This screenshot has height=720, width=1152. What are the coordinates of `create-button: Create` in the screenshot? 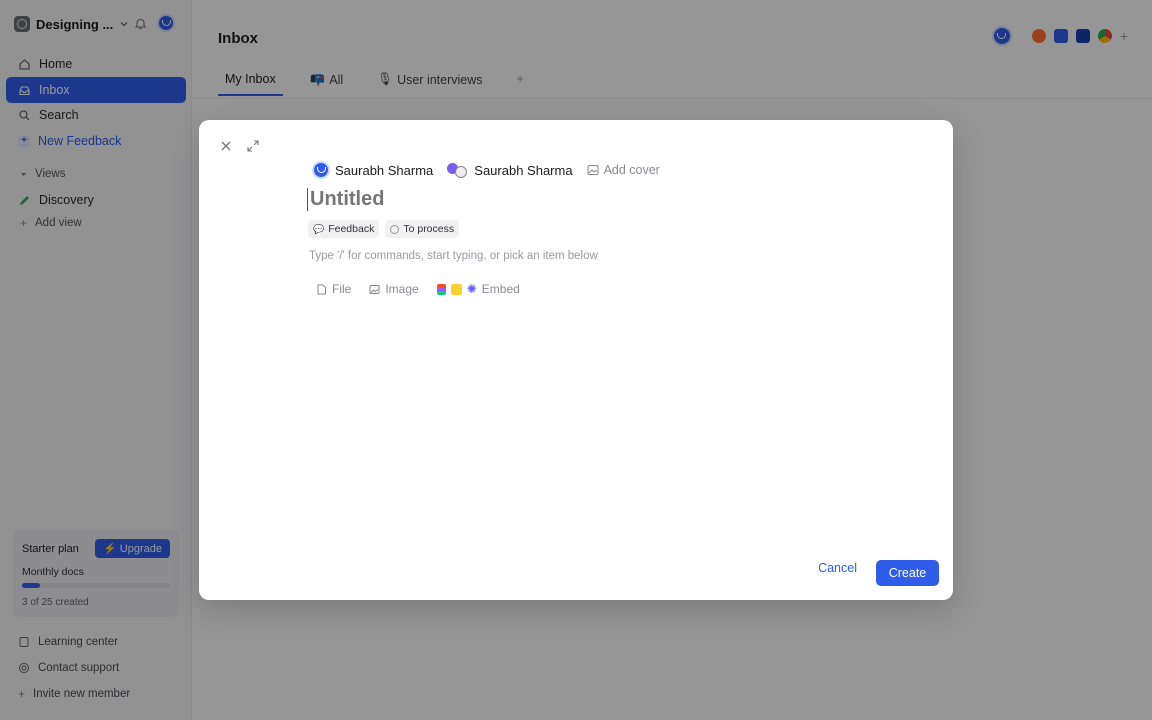 It's located at (907, 573).